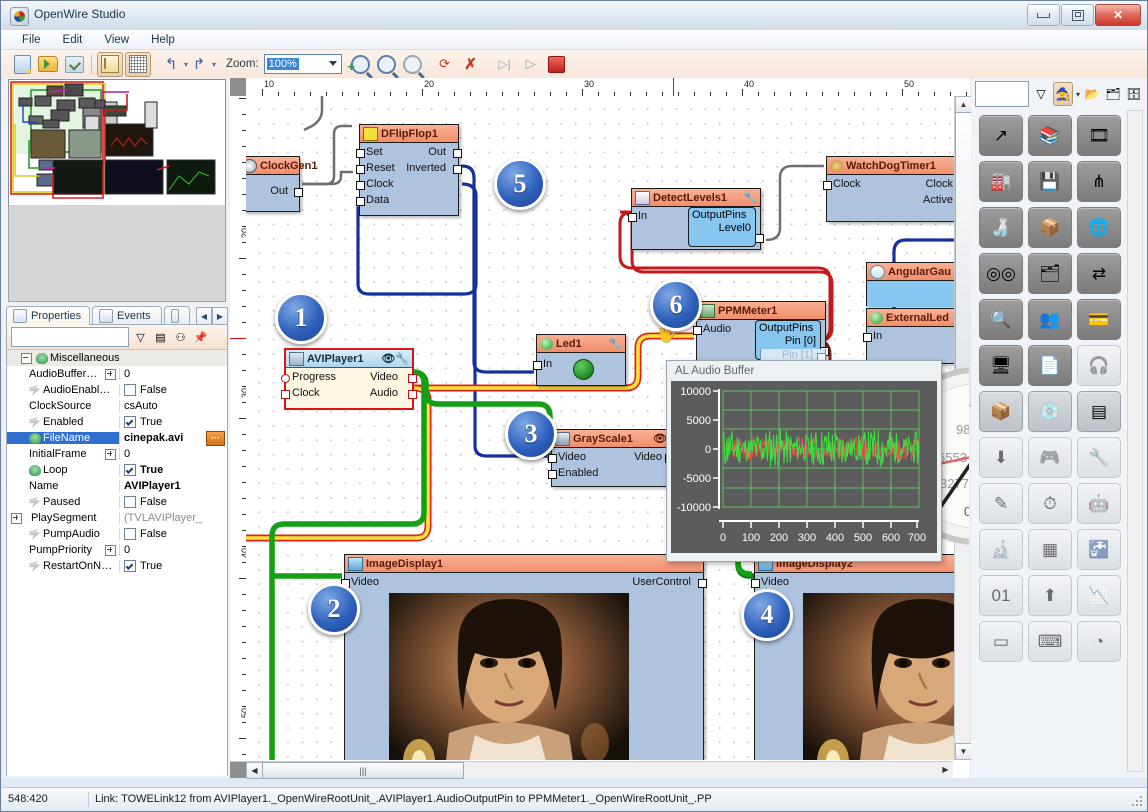 This screenshot has width=1148, height=812. Describe the element at coordinates (412, 378) in the screenshot. I see `pin-video` at that location.